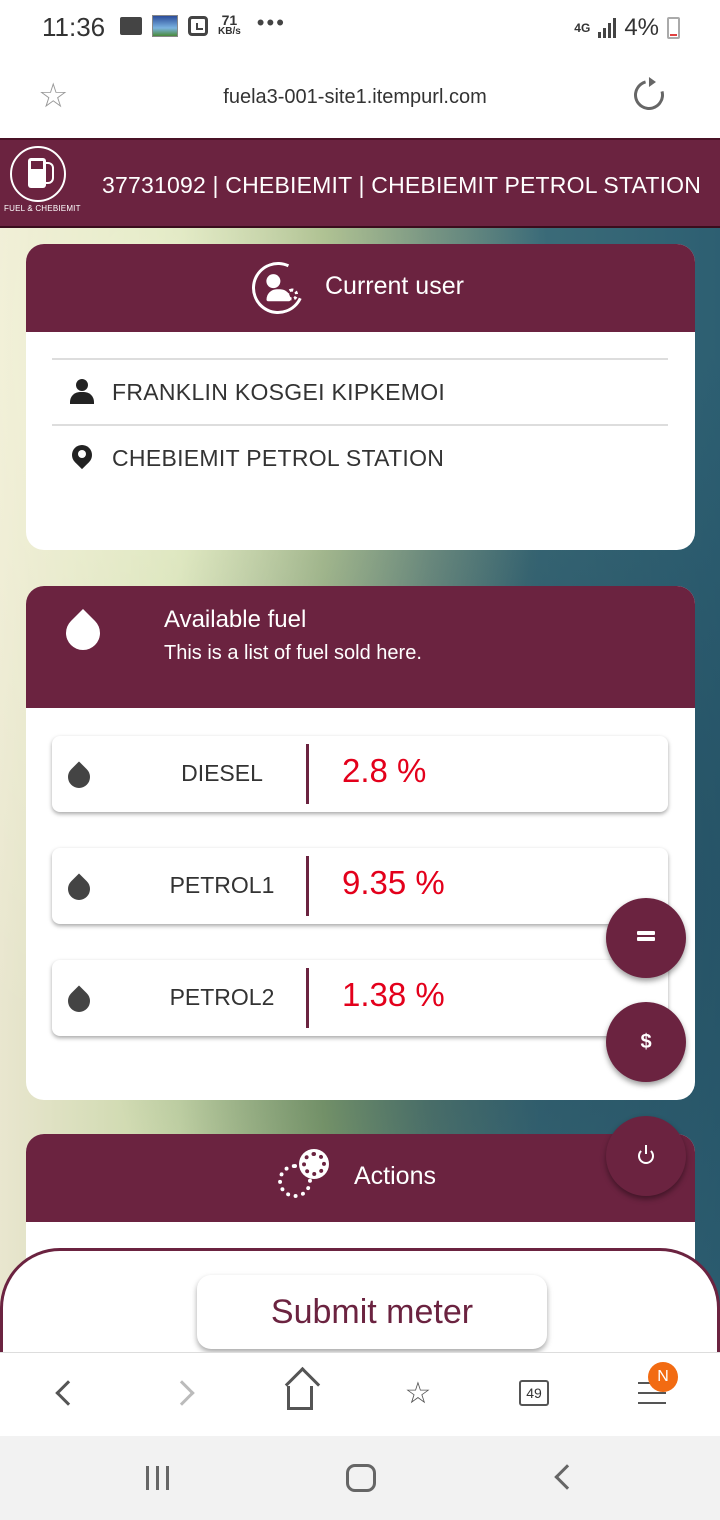 Image resolution: width=720 pixels, height=1520 pixels. I want to click on network-speed: 71 KB/s, so click(229, 25).